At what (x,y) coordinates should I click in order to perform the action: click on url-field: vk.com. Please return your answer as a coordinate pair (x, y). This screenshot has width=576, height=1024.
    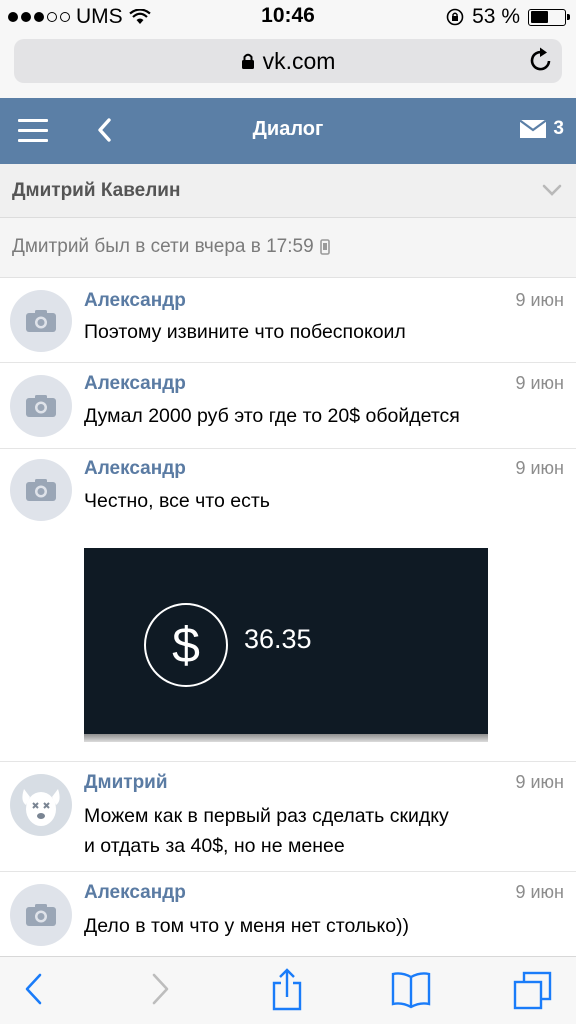
    Looking at the image, I should click on (288, 61).